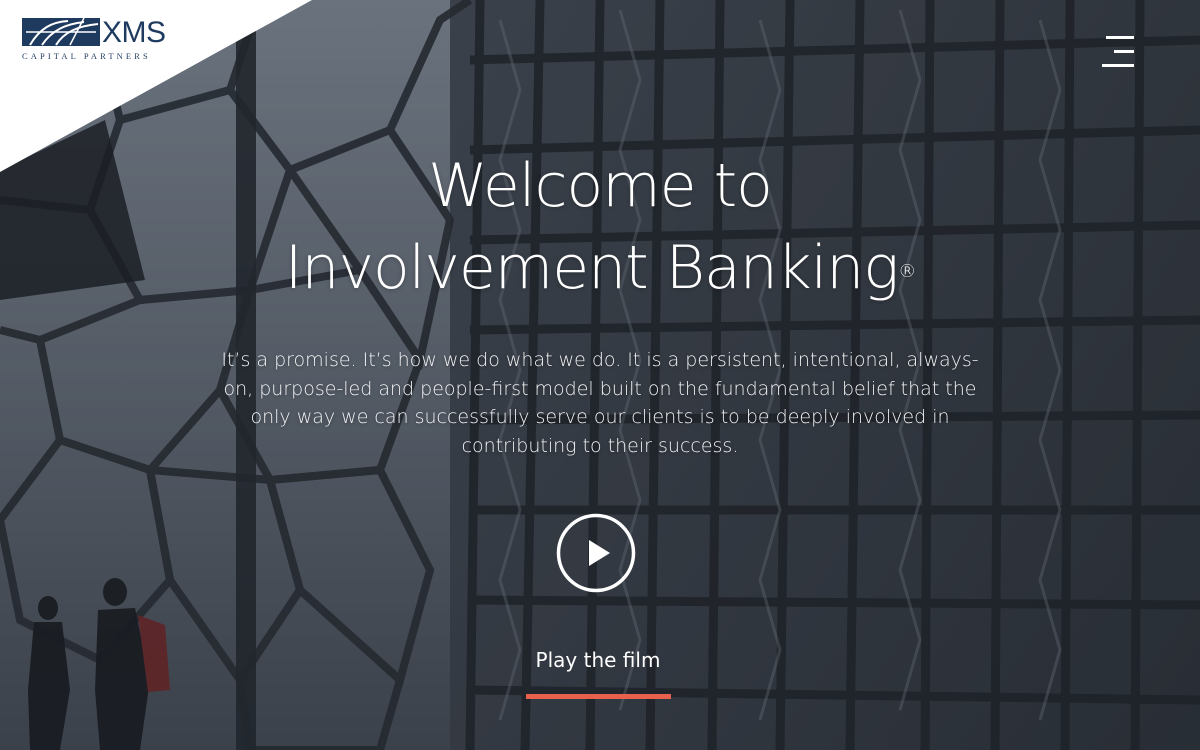 This screenshot has height=750, width=1200. What do you see at coordinates (134, 32) in the screenshot?
I see `logo-wordmark: XMS` at bounding box center [134, 32].